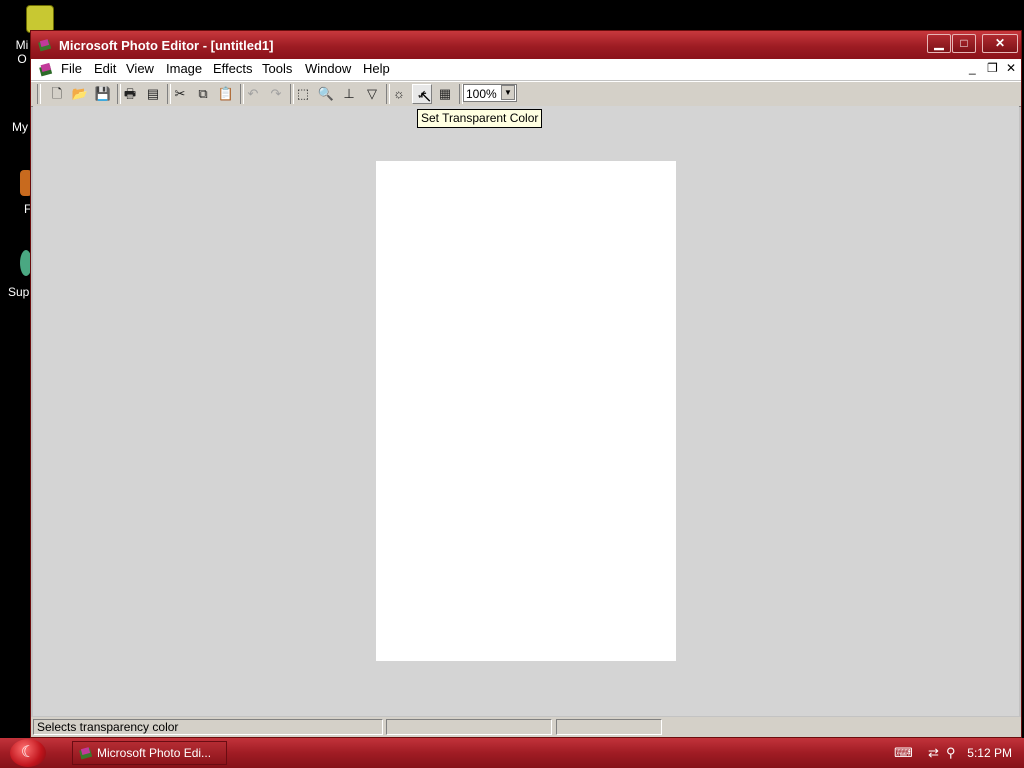 The image size is (1024, 768). What do you see at coordinates (166, 45) in the screenshot?
I see `window-title: Microsoft Photo Editor - [untitled1]` at bounding box center [166, 45].